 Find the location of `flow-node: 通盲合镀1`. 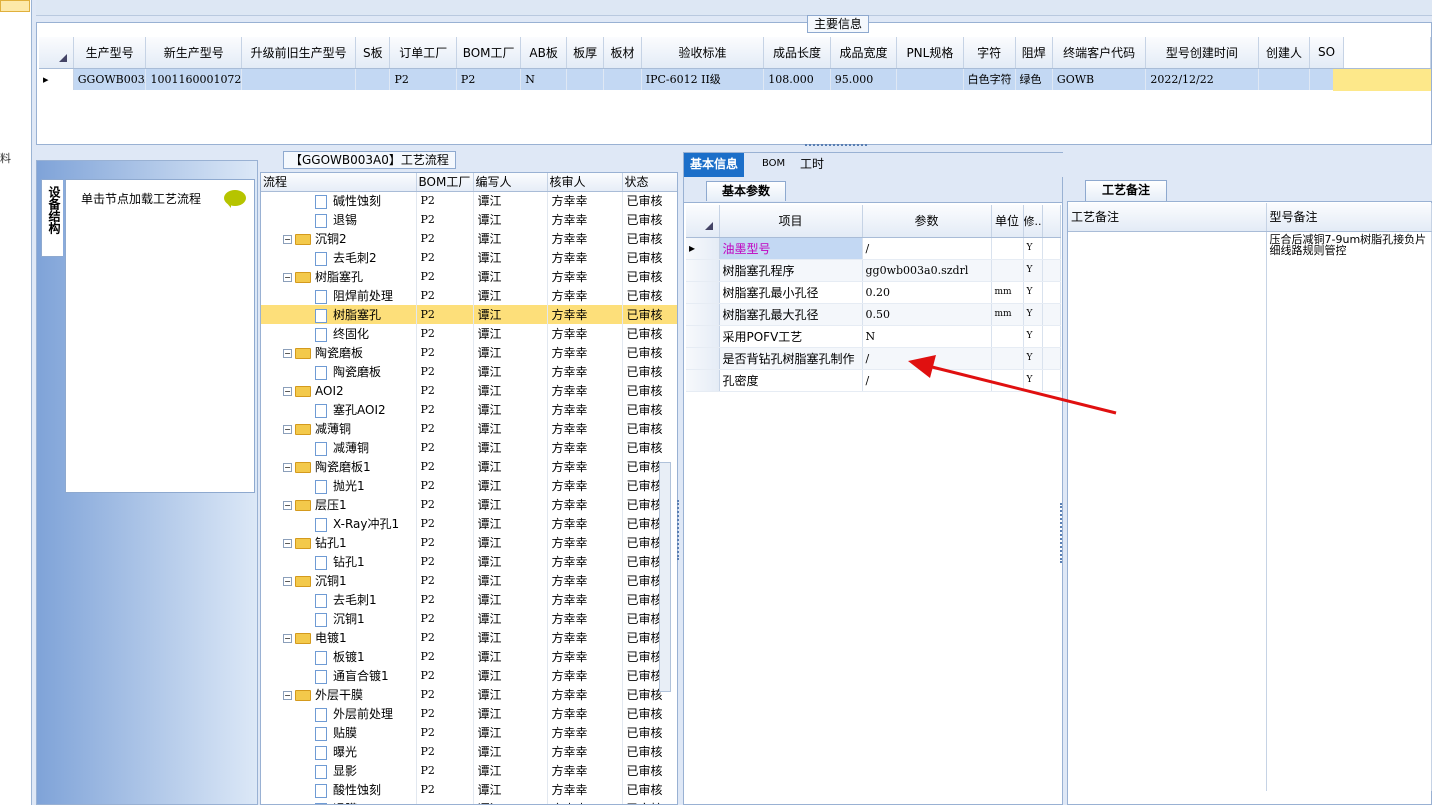

flow-node: 通盲合镀1 is located at coordinates (339, 675).